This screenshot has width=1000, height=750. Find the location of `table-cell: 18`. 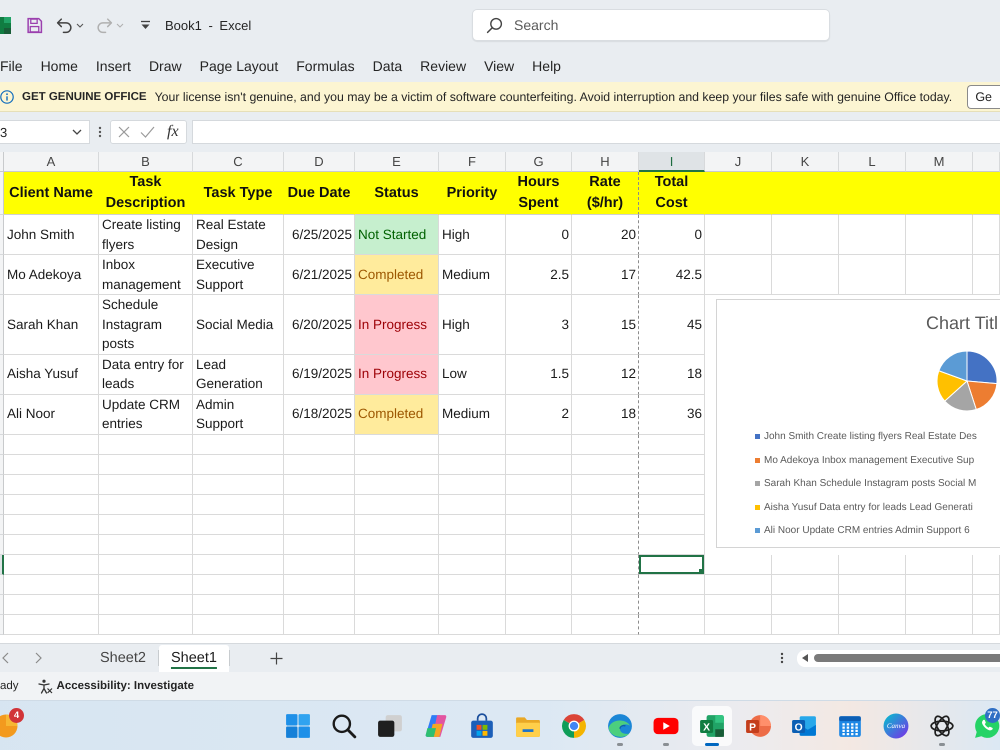

table-cell: 18 is located at coordinates (672, 374).